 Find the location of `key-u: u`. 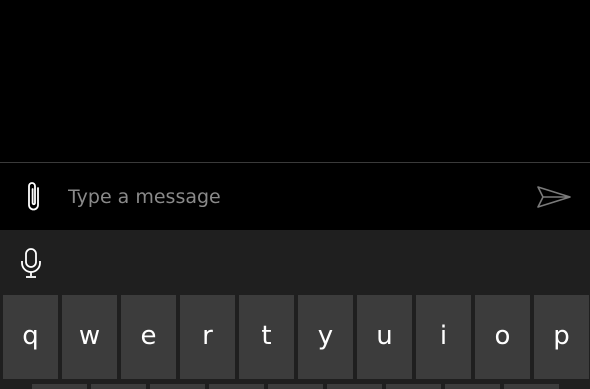

key-u: u is located at coordinates (384, 337).